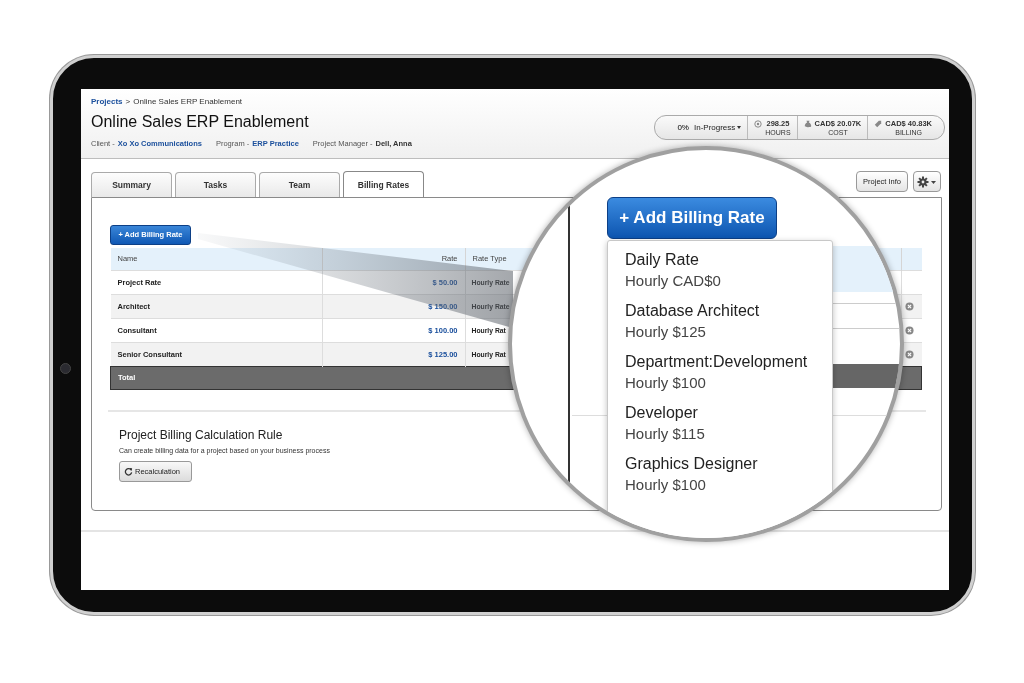  I want to click on tag-icon, so click(878, 124).